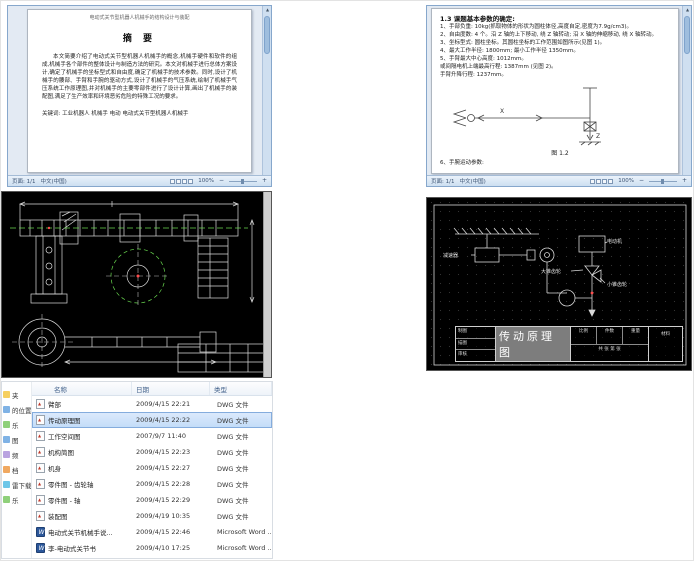 The image size is (694, 561). Describe the element at coordinates (560, 153) in the screenshot. I see `figure-caption: 图 1.2` at that location.